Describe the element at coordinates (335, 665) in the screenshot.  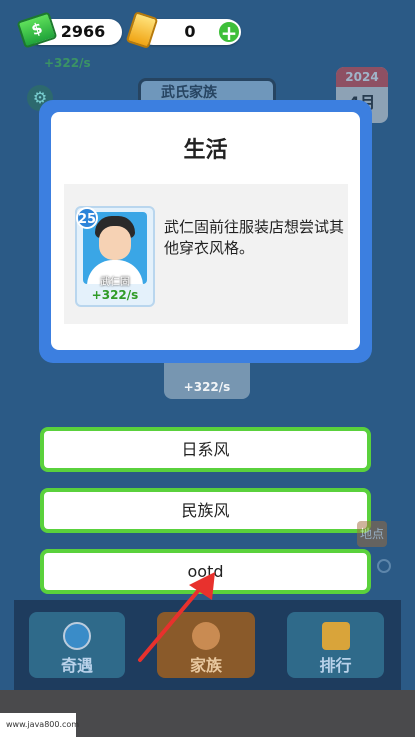
I see `nav-ranking-label: 排行` at that location.